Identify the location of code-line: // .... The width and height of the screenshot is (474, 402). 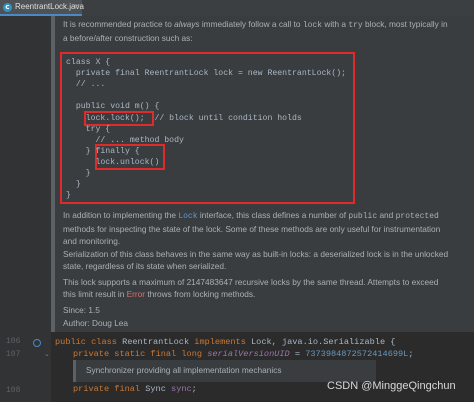
(86, 84).